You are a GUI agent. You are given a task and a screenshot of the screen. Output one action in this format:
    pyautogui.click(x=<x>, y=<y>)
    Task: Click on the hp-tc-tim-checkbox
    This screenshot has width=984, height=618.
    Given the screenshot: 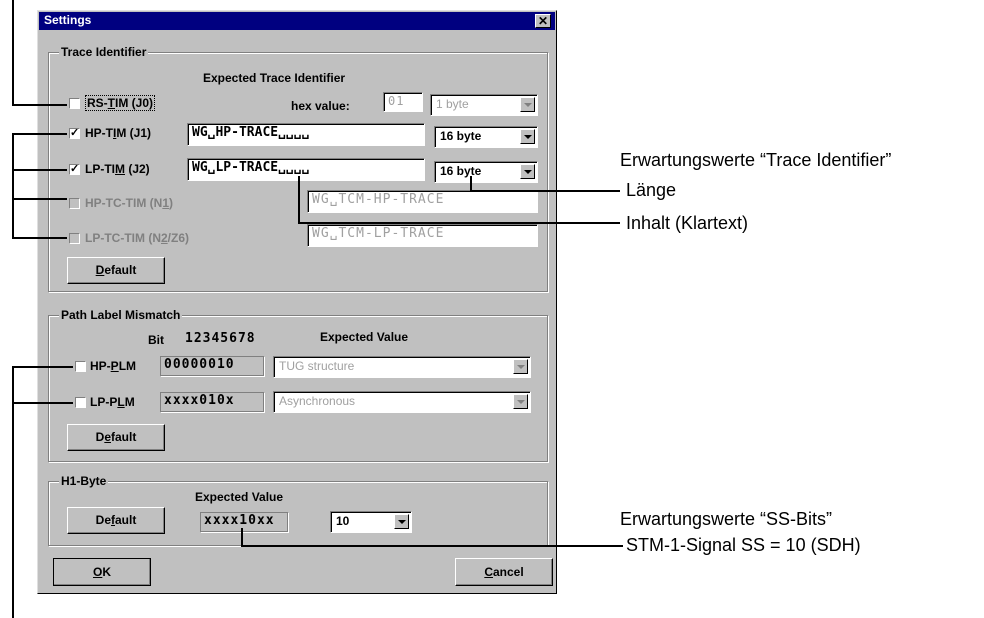 What is the action you would take?
    pyautogui.click(x=74, y=203)
    